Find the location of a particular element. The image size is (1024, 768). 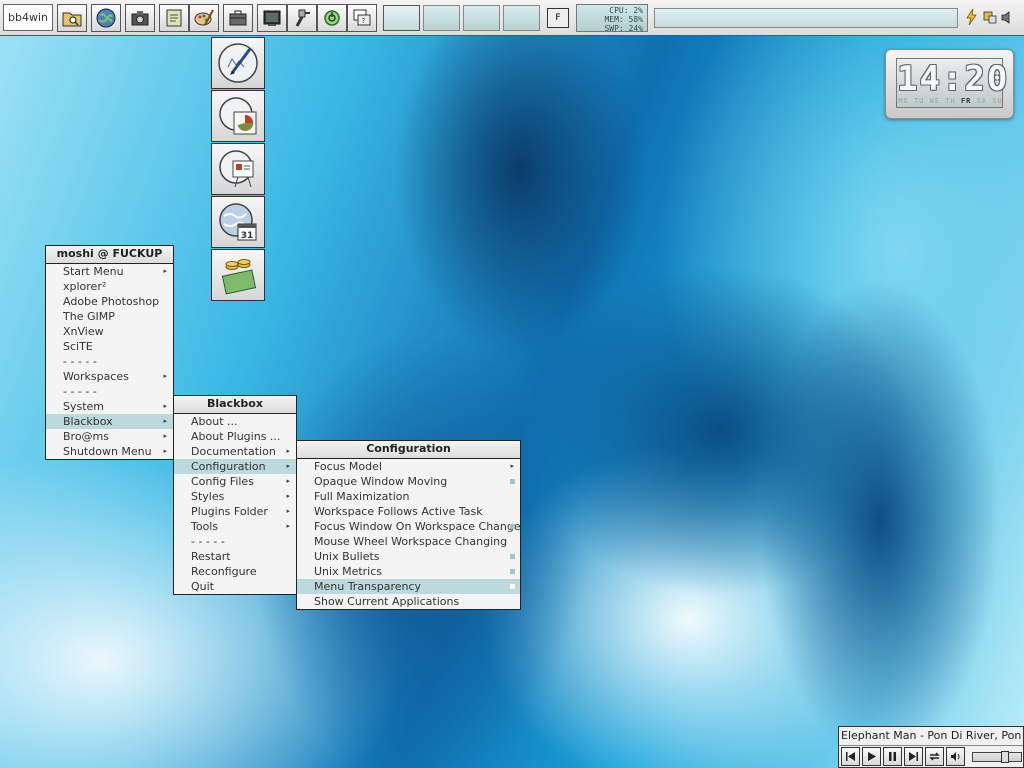

paint-button is located at coordinates (204, 18).